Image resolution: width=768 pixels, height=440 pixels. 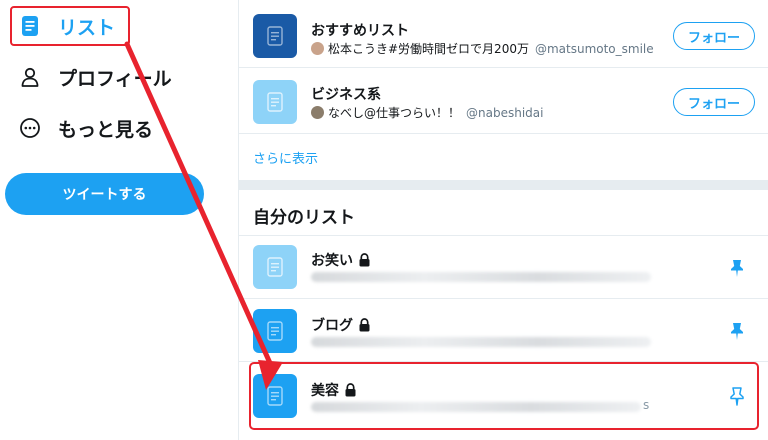 What do you see at coordinates (332, 261) in the screenshot?
I see `list-name-text: お笑い` at bounding box center [332, 261].